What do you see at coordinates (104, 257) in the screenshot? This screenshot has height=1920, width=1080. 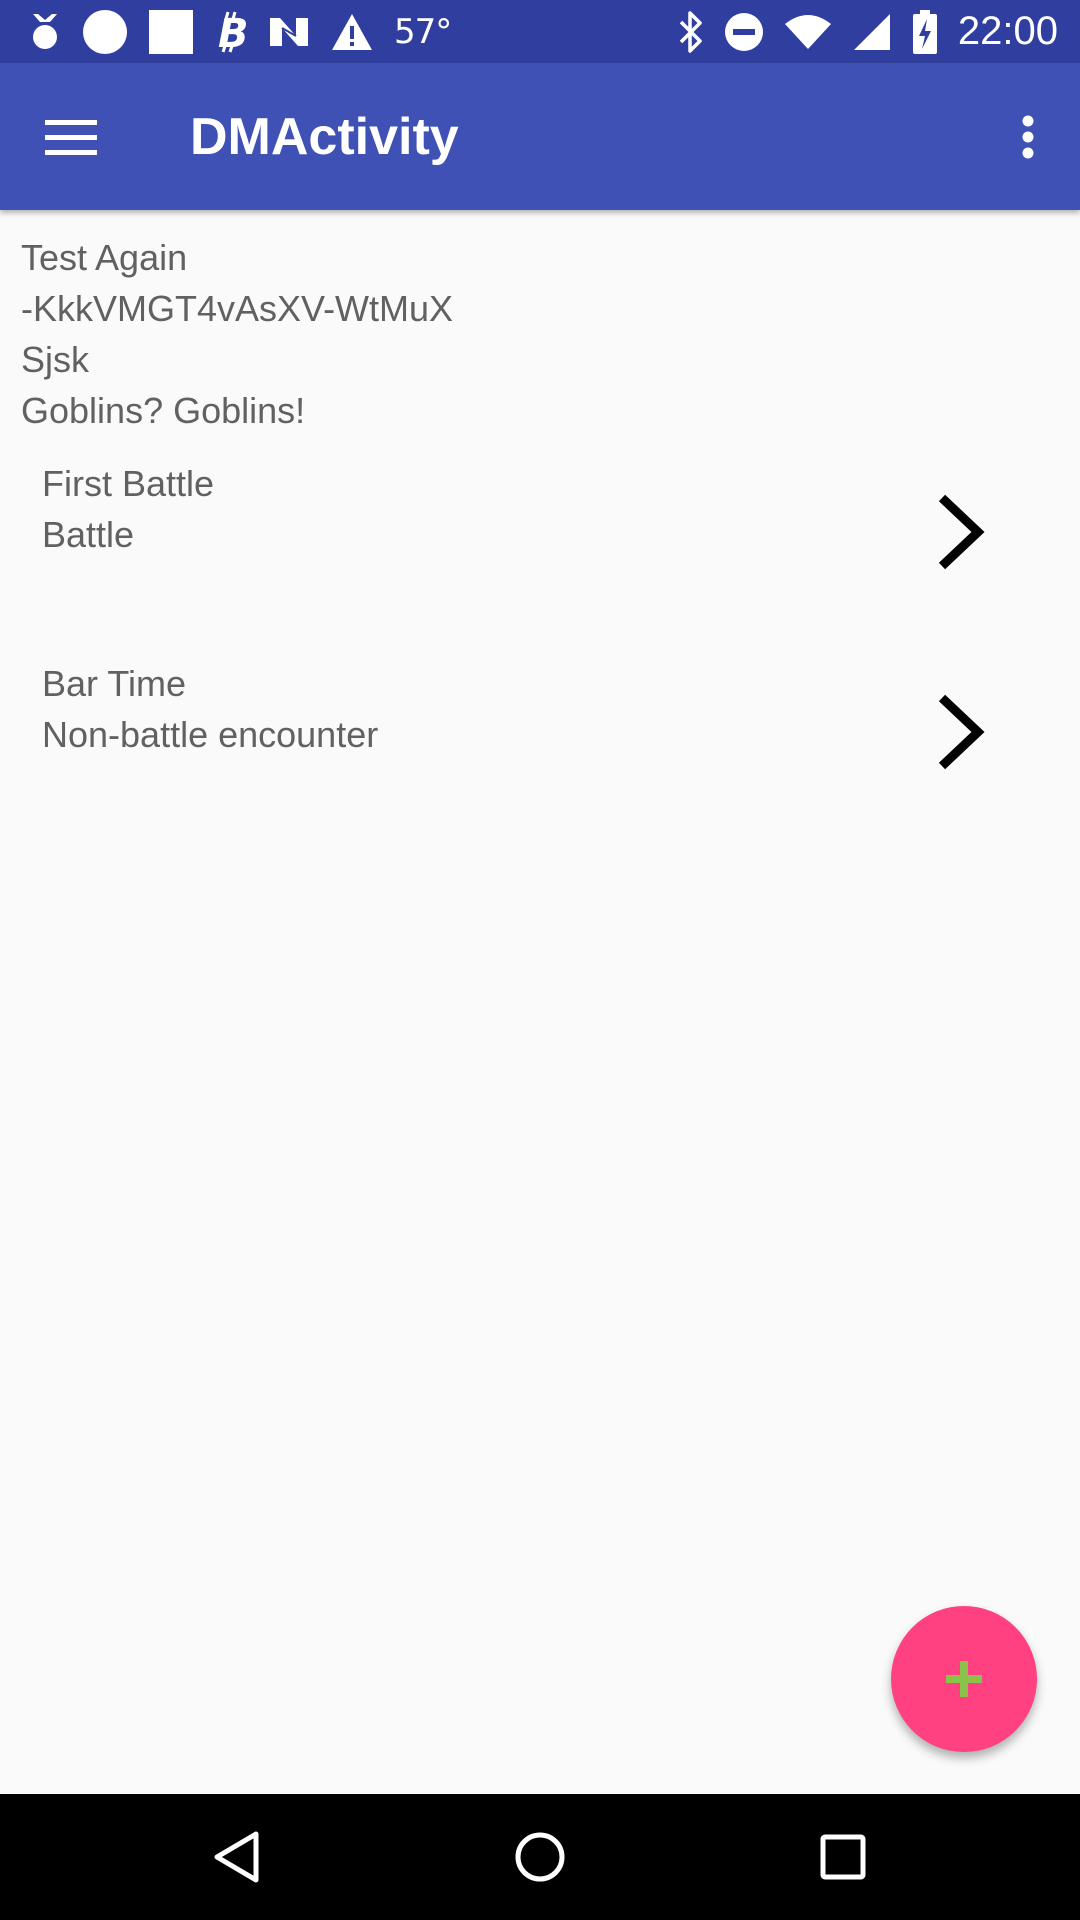 I see `campaign-name: Test Again` at bounding box center [104, 257].